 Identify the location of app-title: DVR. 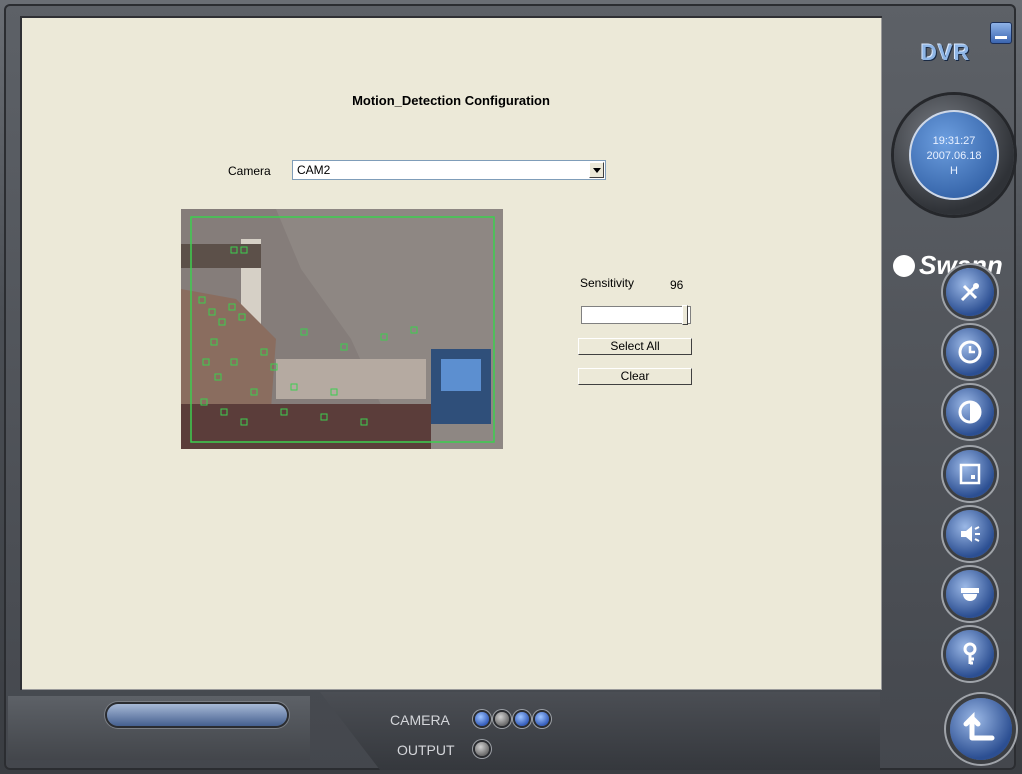
(946, 52).